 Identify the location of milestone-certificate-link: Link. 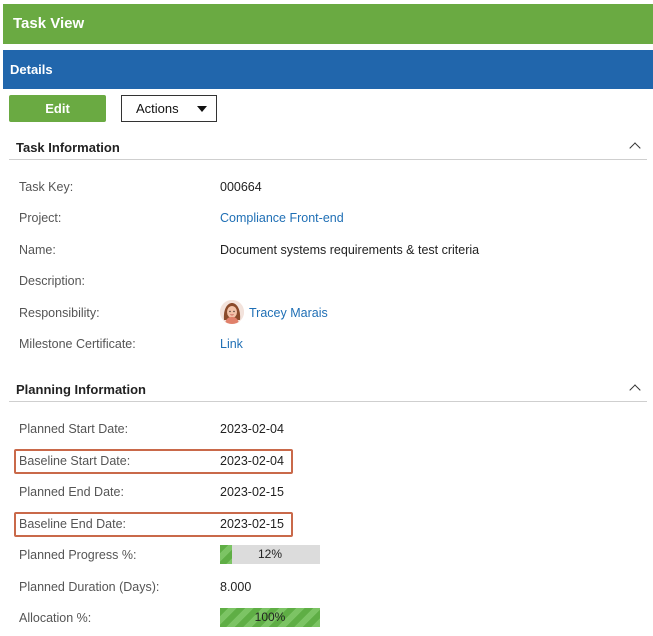
(231, 344).